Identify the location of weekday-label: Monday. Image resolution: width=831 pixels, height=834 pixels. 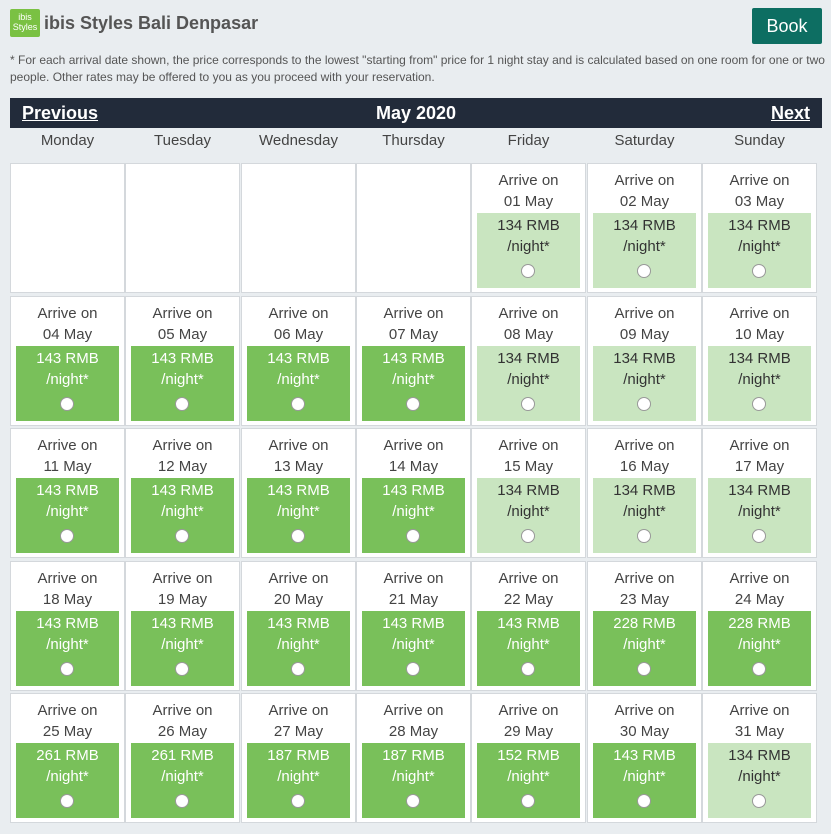
(67, 140).